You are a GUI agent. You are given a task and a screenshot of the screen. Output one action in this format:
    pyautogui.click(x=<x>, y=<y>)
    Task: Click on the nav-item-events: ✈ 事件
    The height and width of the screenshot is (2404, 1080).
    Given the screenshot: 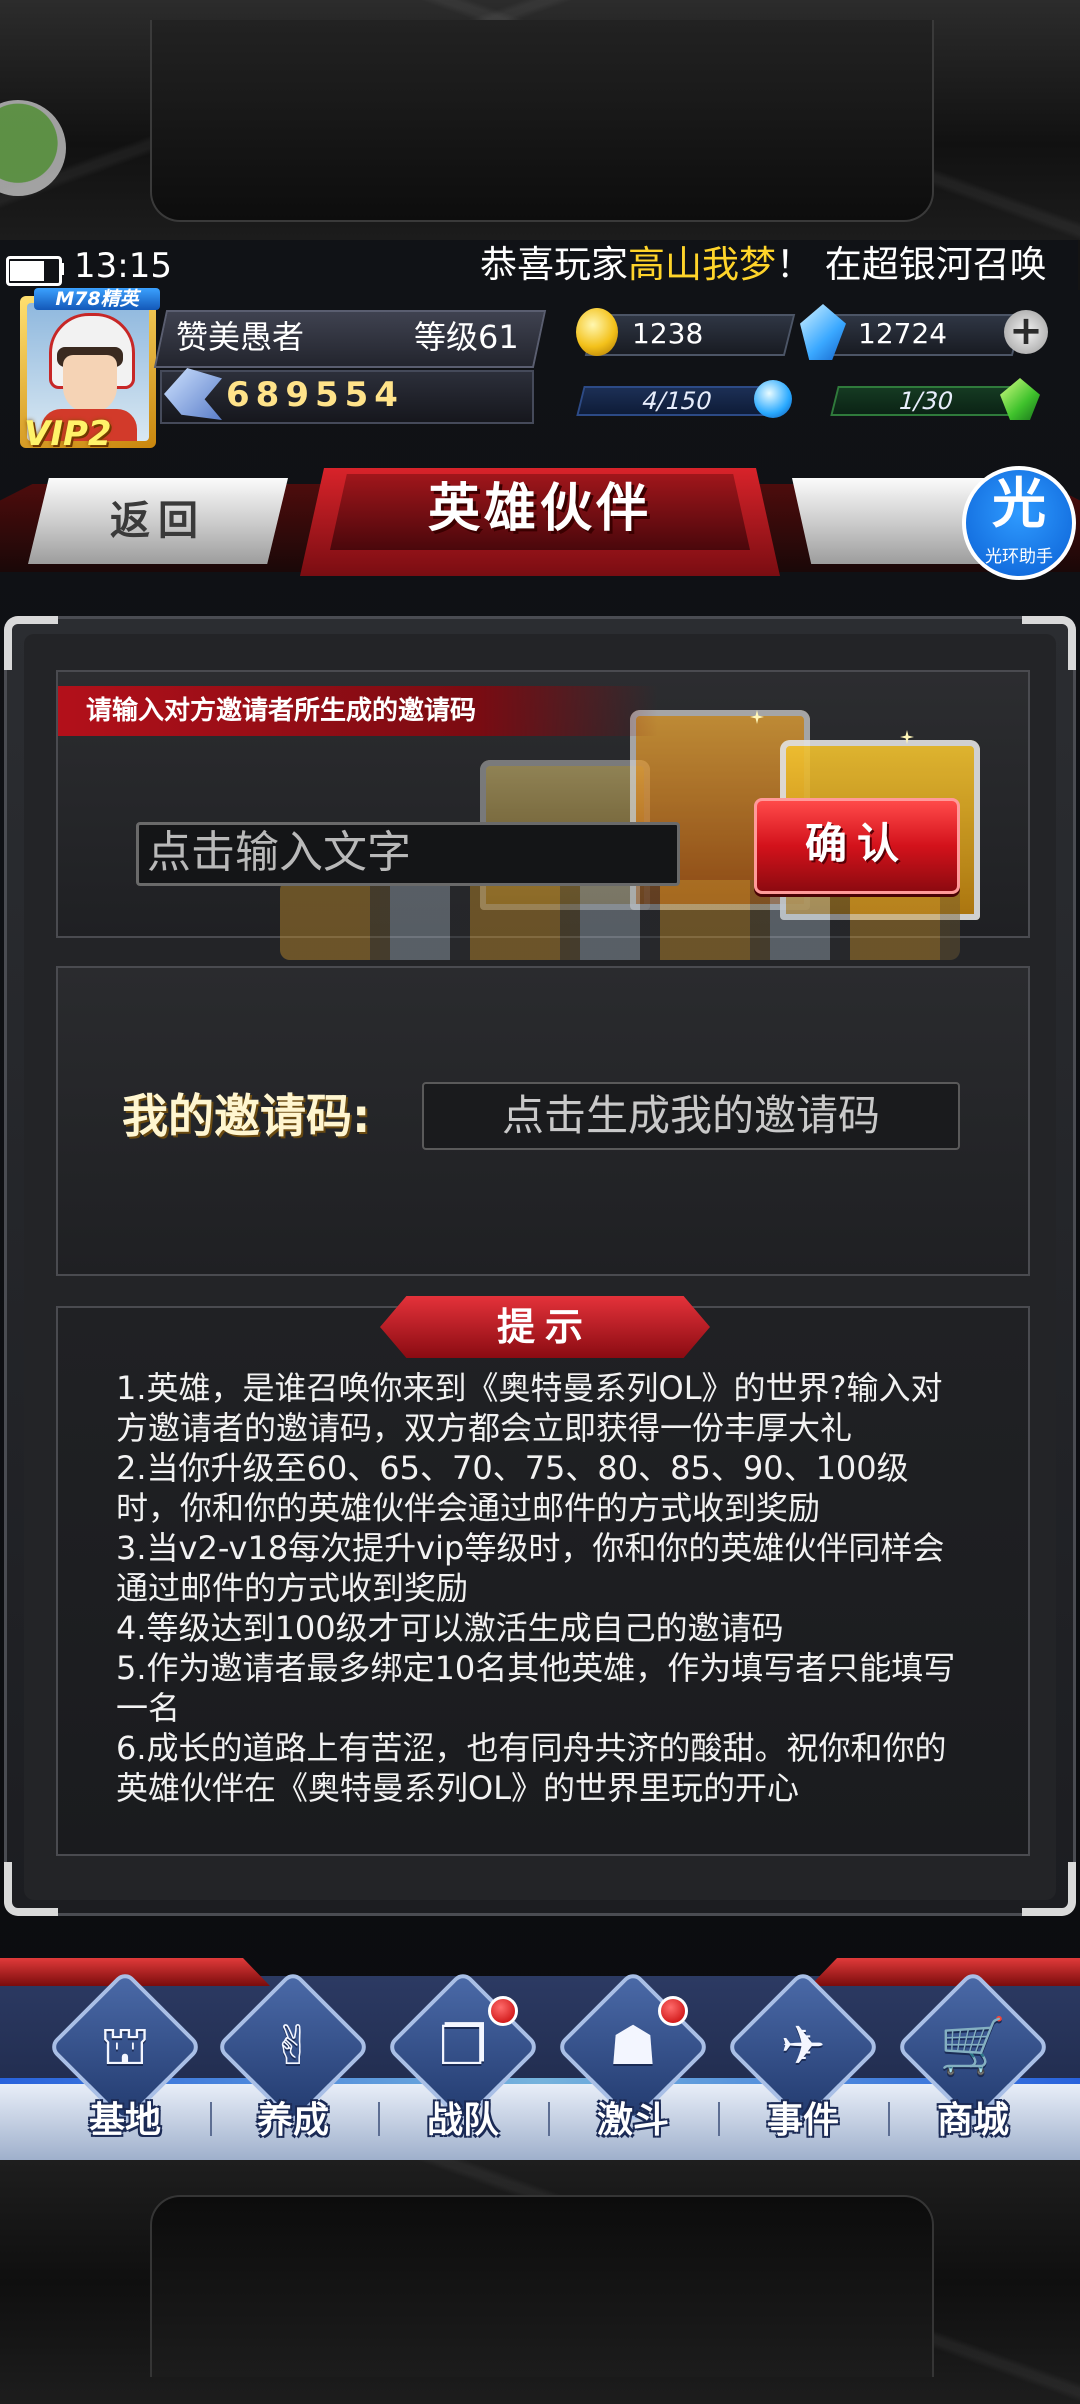 What is the action you would take?
    pyautogui.click(x=803, y=2063)
    